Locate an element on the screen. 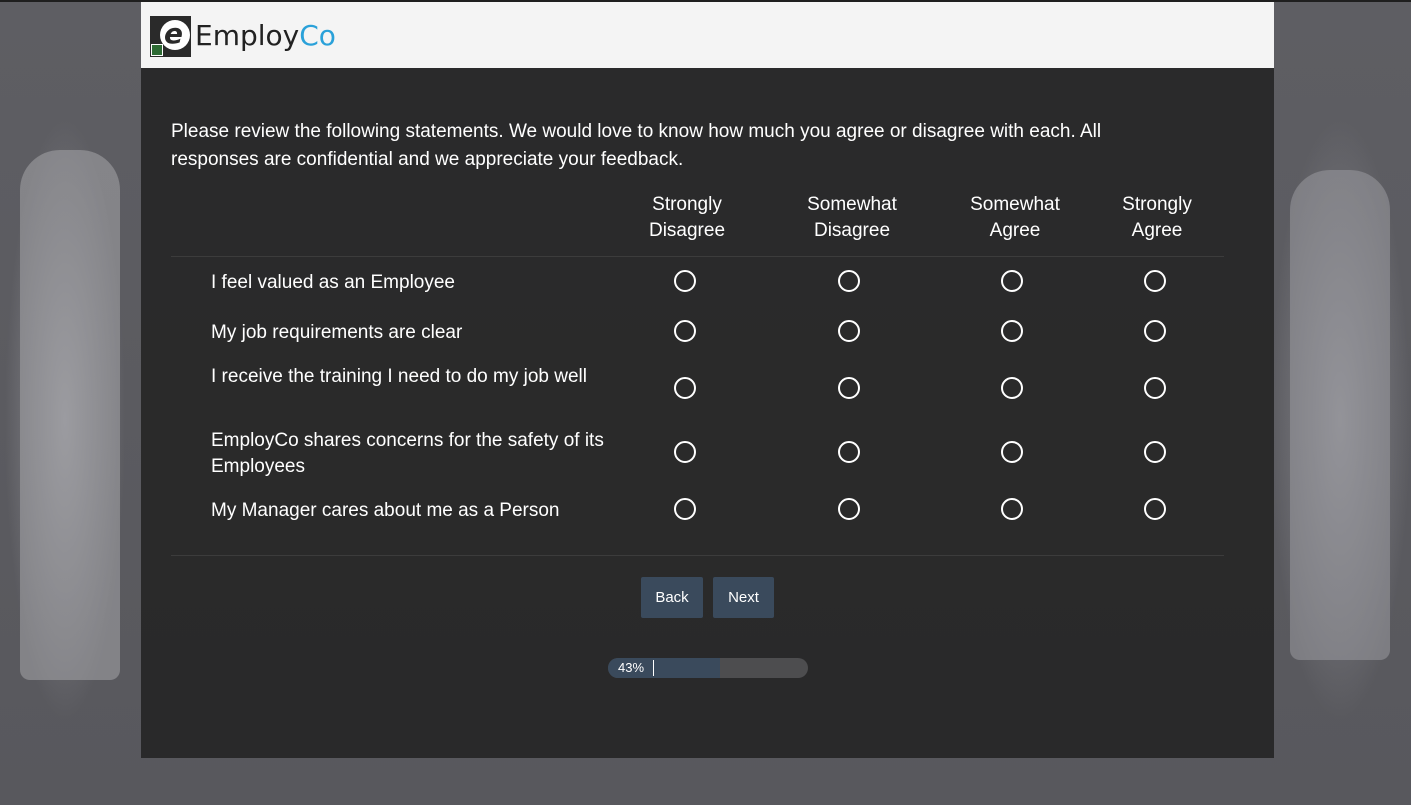  column-header-somewhat-agree: Somewhat Agree is located at coordinates (1015, 218).